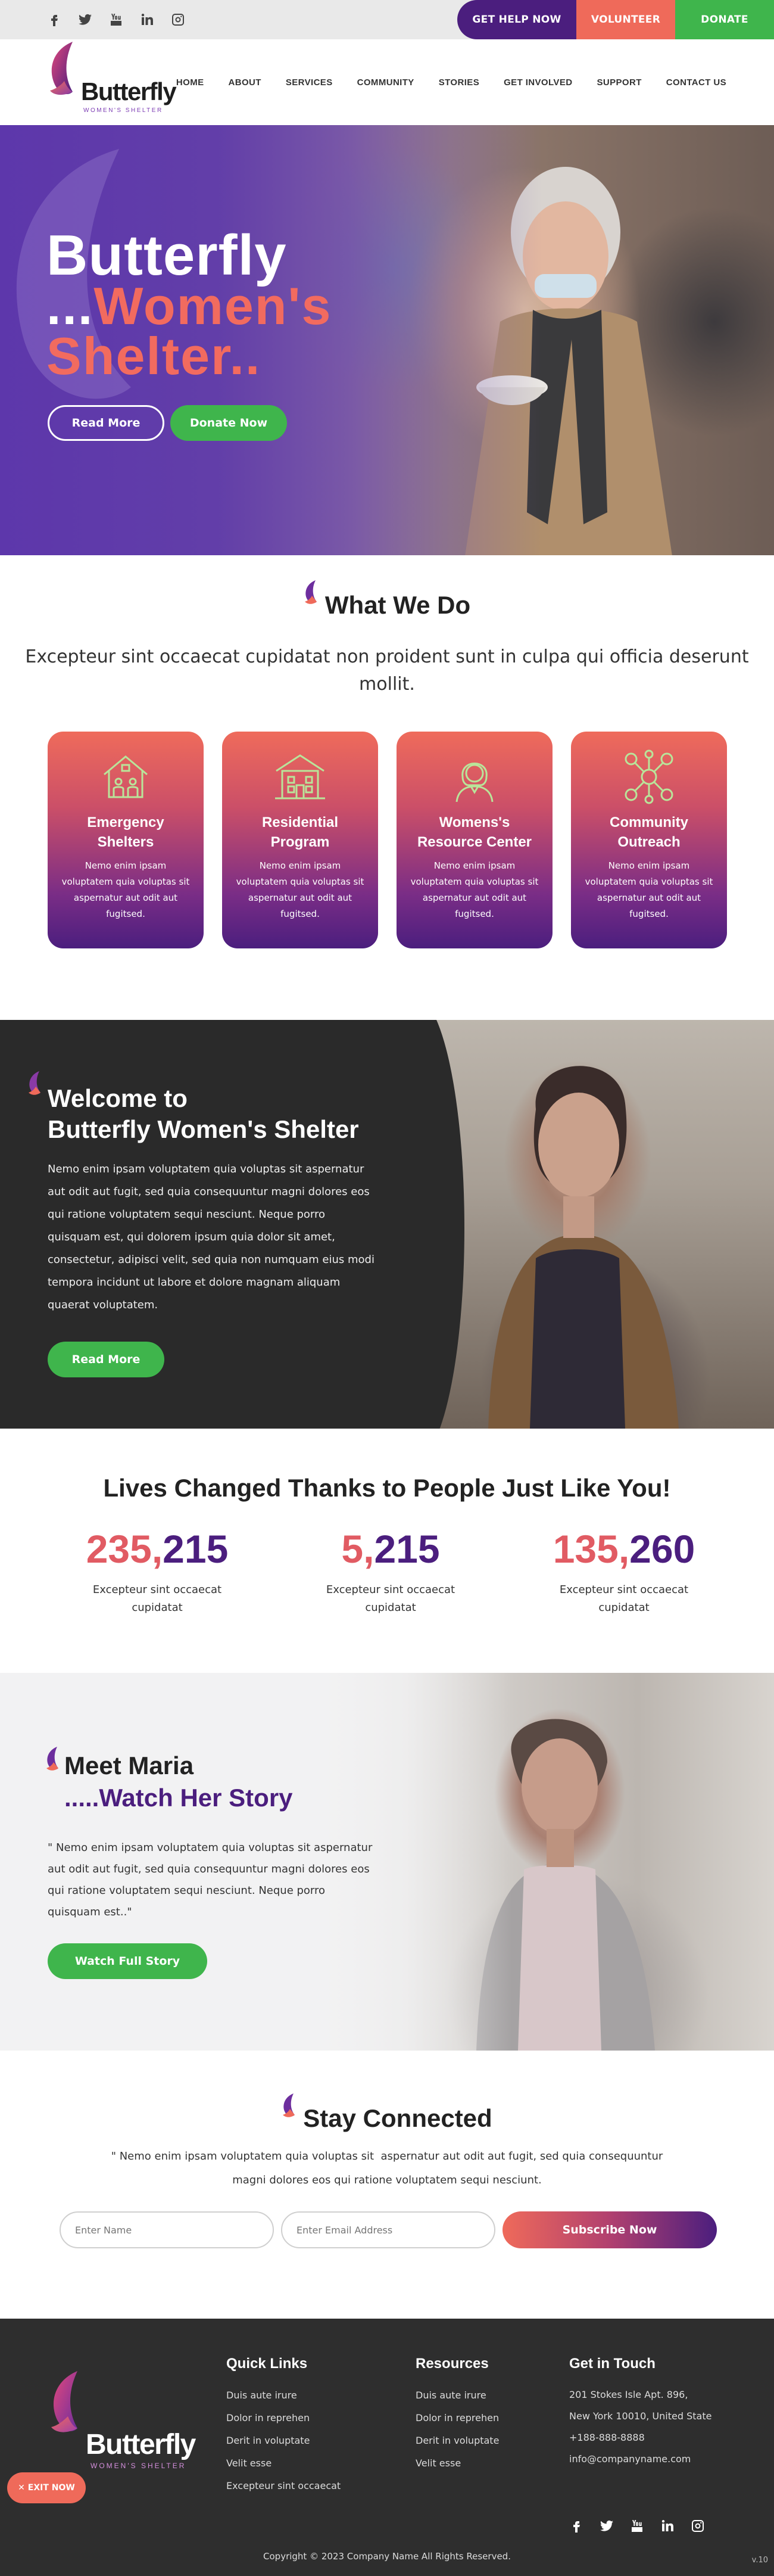 This screenshot has width=774, height=2576. I want to click on maria-subtitle: .....Watch Her Story, so click(178, 1798).